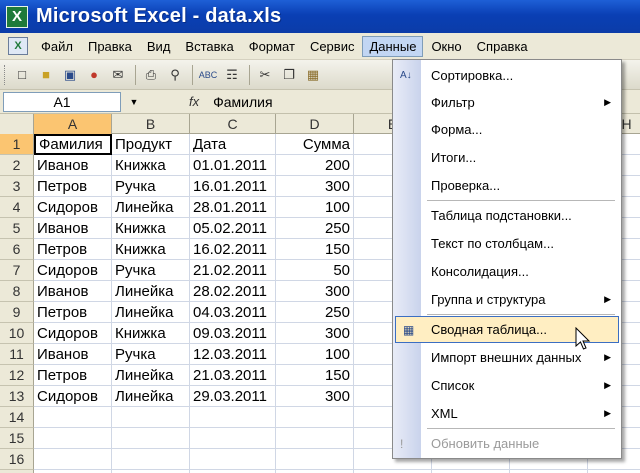 The width and height of the screenshot is (640, 473). What do you see at coordinates (17, 375) in the screenshot?
I see `row-header: 12` at bounding box center [17, 375].